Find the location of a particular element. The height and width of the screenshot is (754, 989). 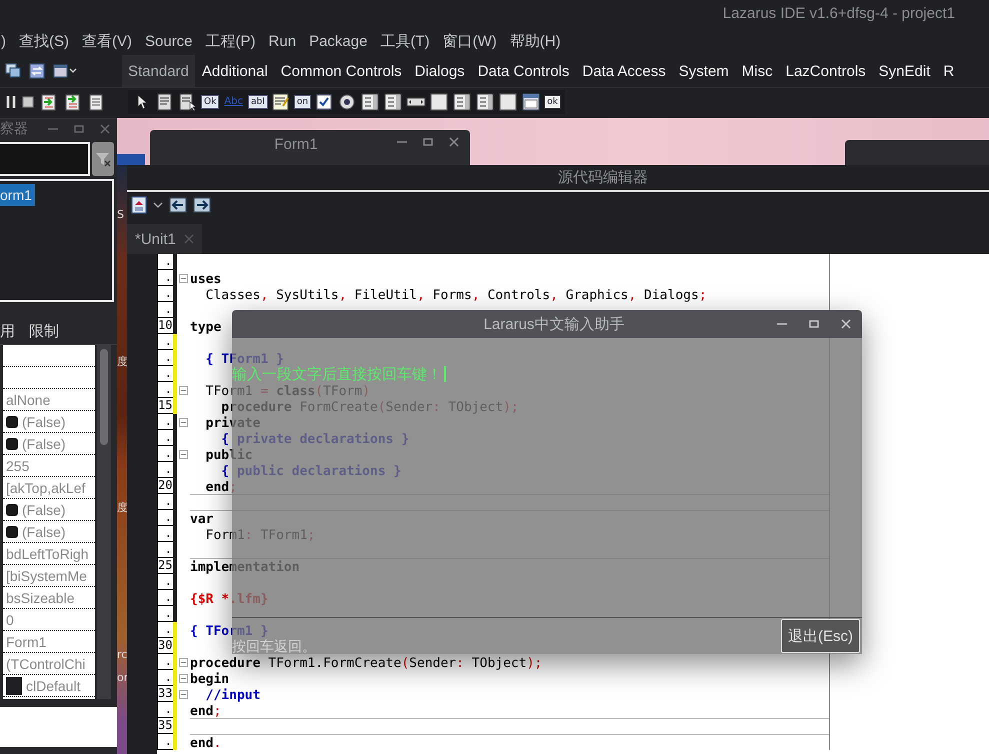

filter-field is located at coordinates (45, 159).